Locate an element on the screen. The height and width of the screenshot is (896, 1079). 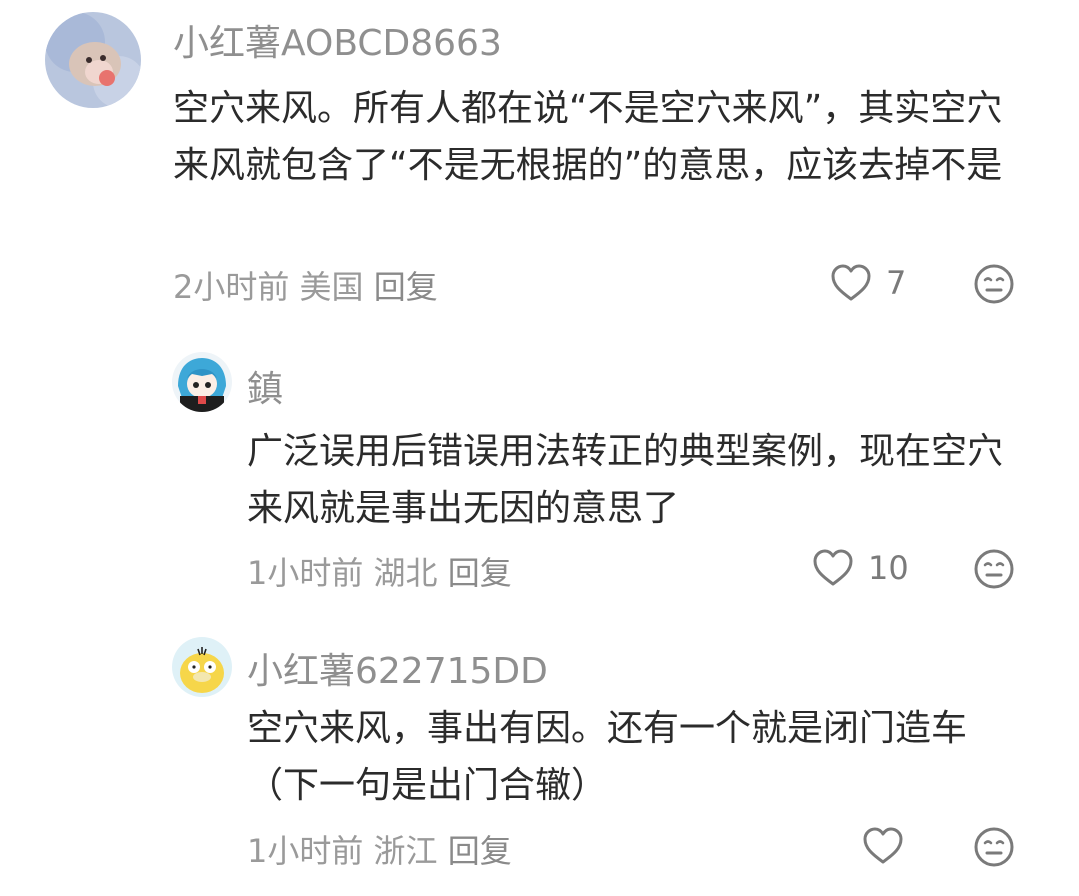
username: 小红薯AOBCD8663 is located at coordinates (337, 40).